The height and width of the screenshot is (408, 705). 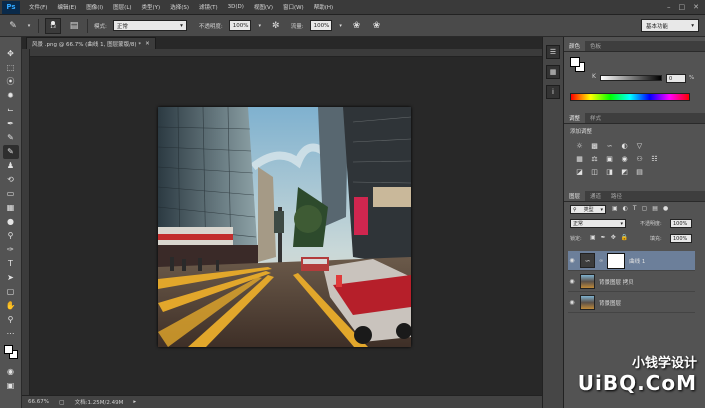 What do you see at coordinates (594, 171) in the screenshot?
I see `posterize-icon: ◫` at bounding box center [594, 171].